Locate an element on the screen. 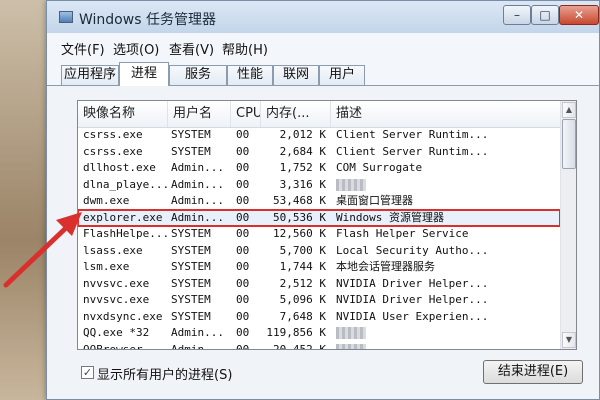 The width and height of the screenshot is (600, 400). memory-cell: 20,452 K is located at coordinates (299, 346).